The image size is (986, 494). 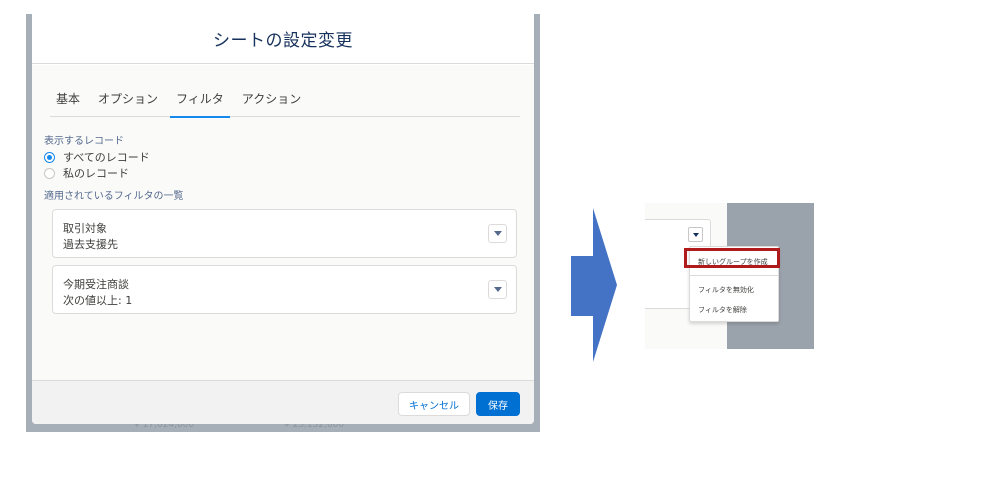 I want to click on radio-label: すべてのレコード, so click(x=106, y=157).